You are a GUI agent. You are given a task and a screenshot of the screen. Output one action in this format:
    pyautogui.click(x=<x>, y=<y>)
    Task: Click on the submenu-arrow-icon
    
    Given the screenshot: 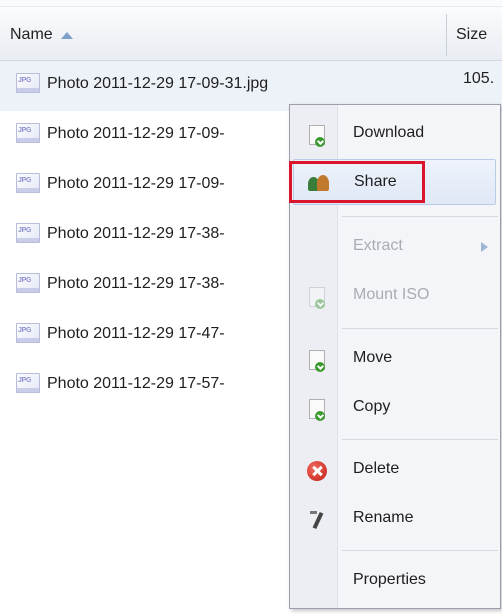 What is the action you would take?
    pyautogui.click(x=484, y=247)
    